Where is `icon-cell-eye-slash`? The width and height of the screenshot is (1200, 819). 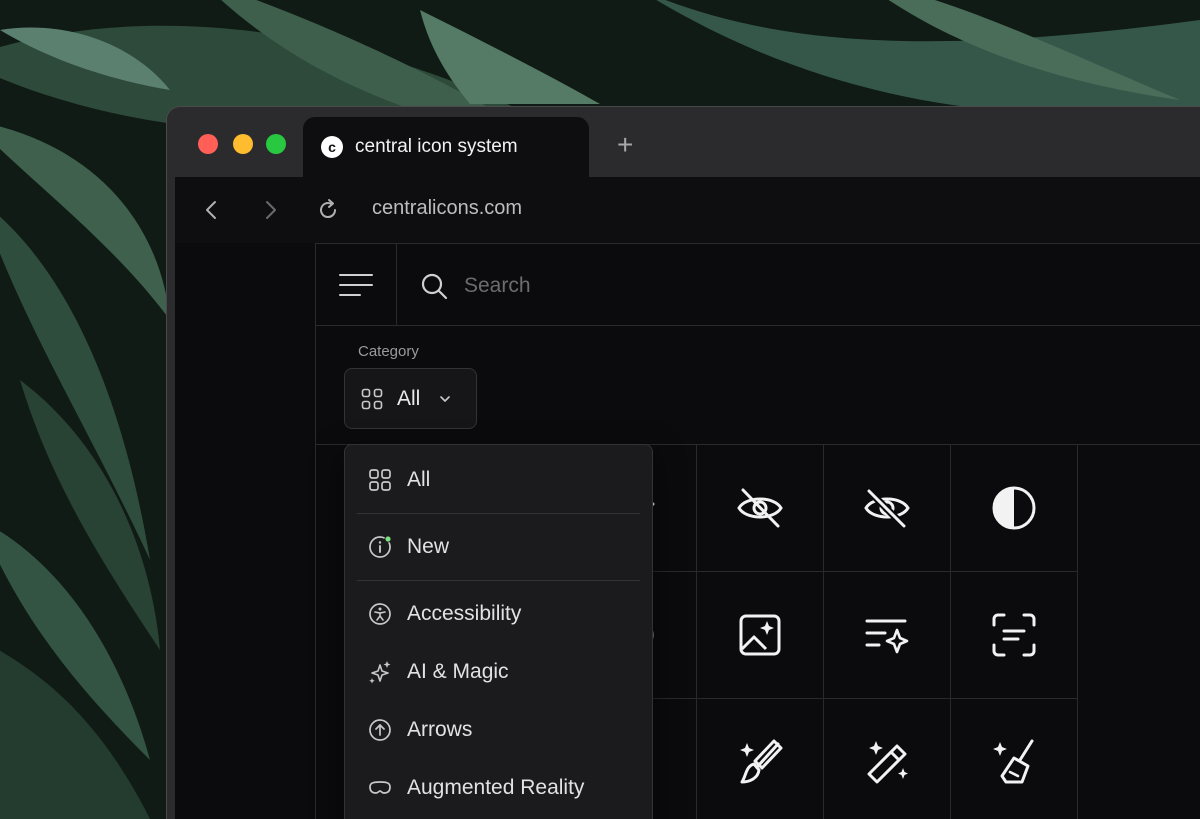
icon-cell-eye-slash is located at coordinates (760, 508).